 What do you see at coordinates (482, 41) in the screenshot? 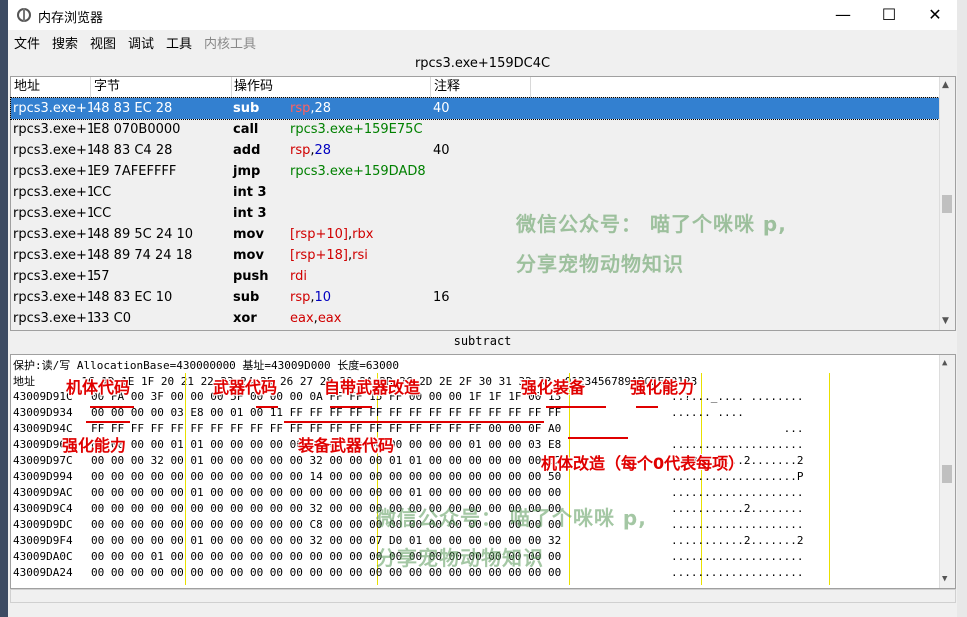
I see `menu-bar: 文件 搜索 视图 调试 工具 内核工具` at bounding box center [482, 41].